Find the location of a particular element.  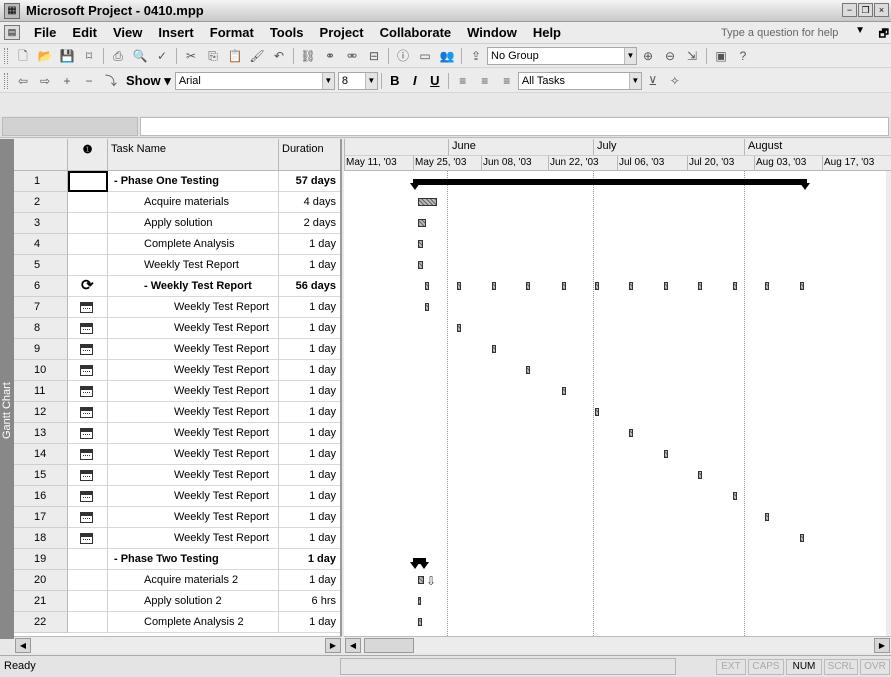

italic-button: I is located at coordinates (415, 81).